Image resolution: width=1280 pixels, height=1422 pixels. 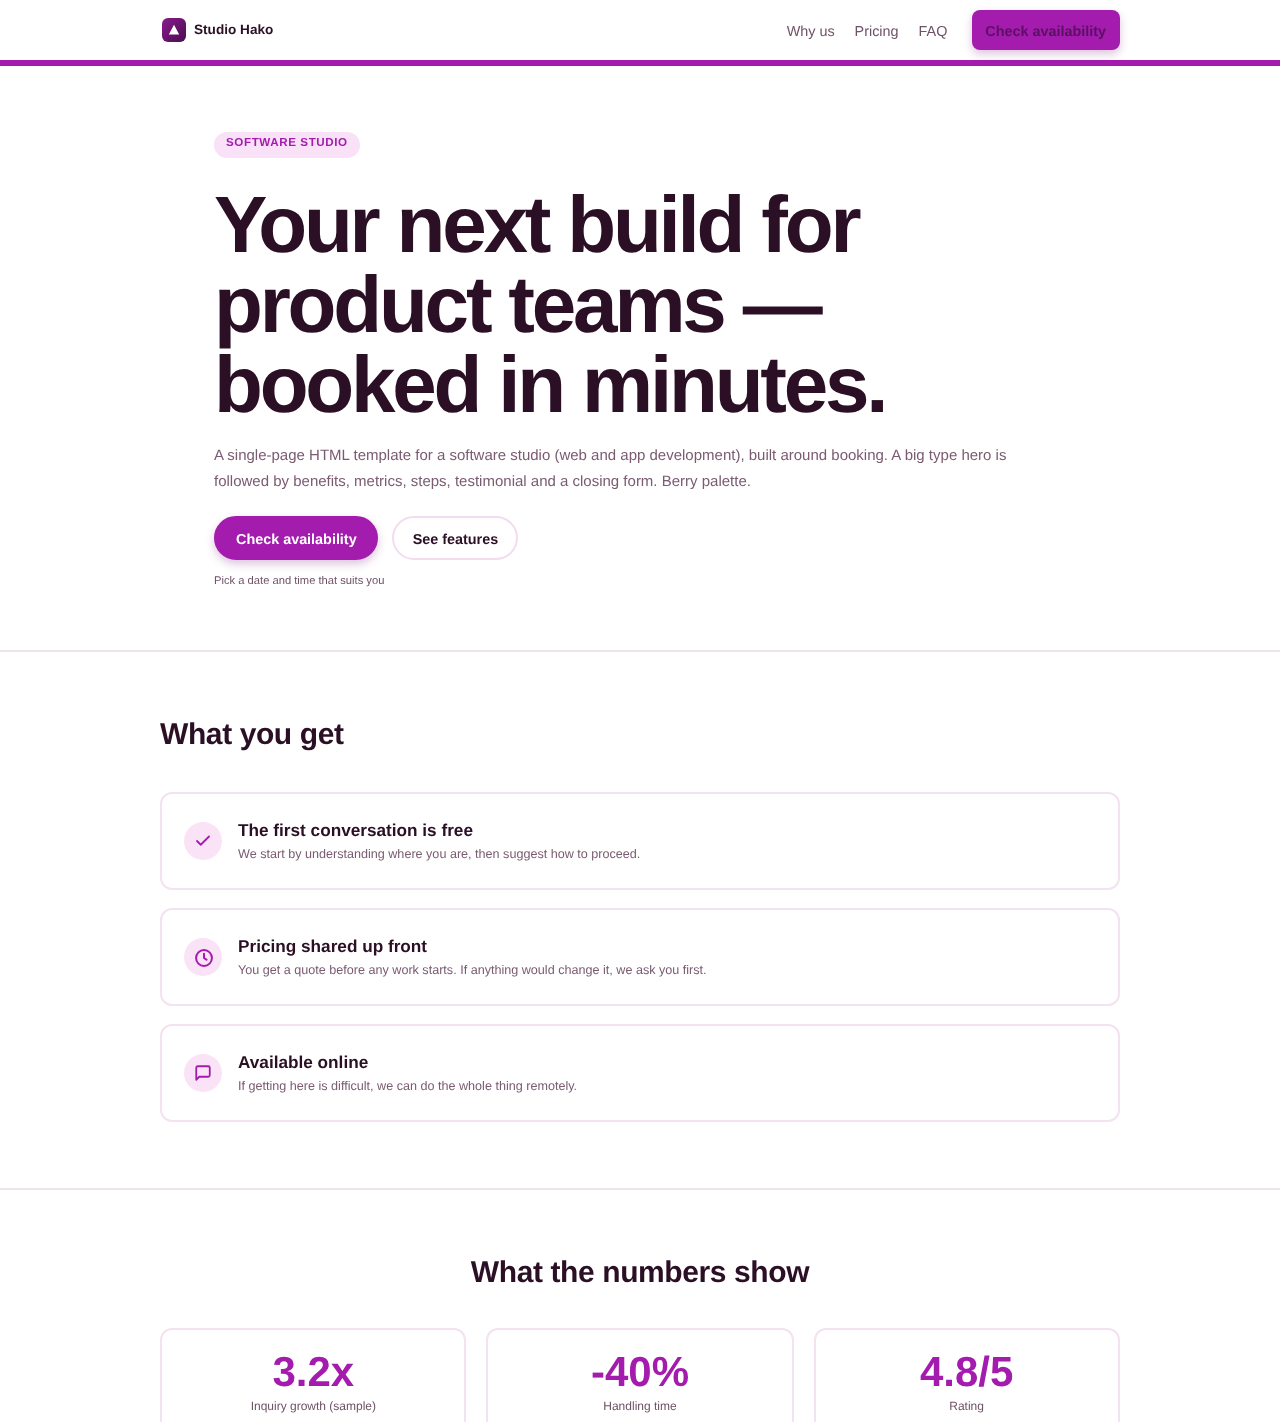 What do you see at coordinates (966, 1374) in the screenshot?
I see `metric-value: 4.8/5` at bounding box center [966, 1374].